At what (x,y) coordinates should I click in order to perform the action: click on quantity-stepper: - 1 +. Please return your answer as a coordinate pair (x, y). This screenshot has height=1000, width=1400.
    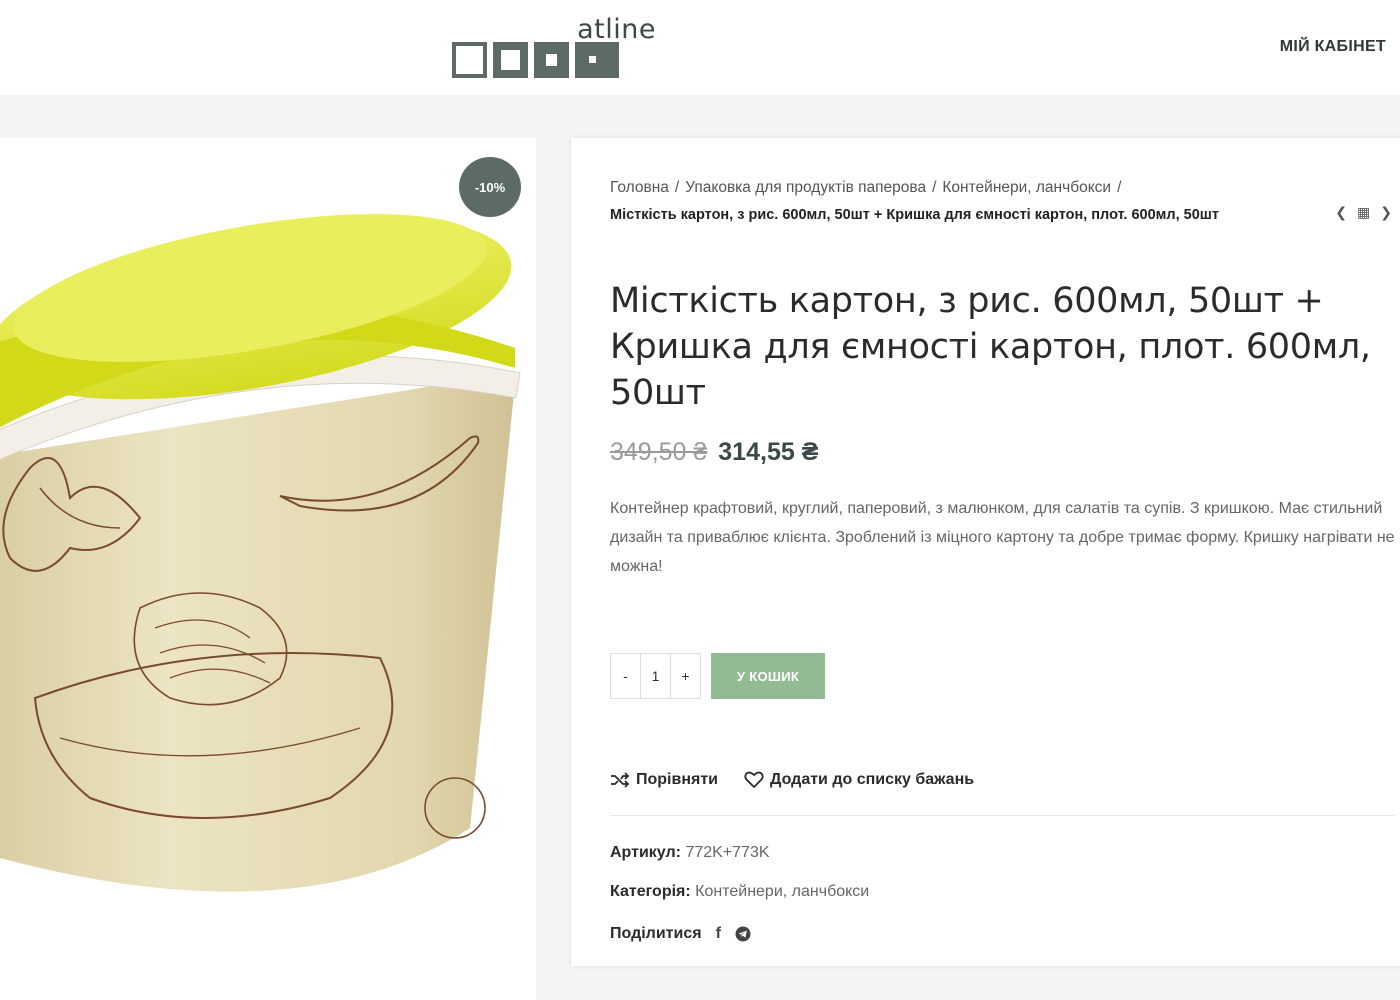
    Looking at the image, I should click on (655, 676).